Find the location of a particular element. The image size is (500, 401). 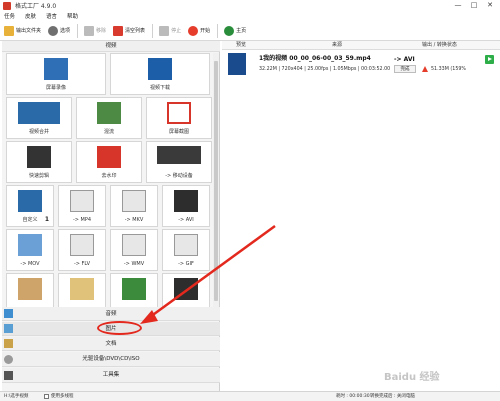

stop-icon is located at coordinates (164, 30).